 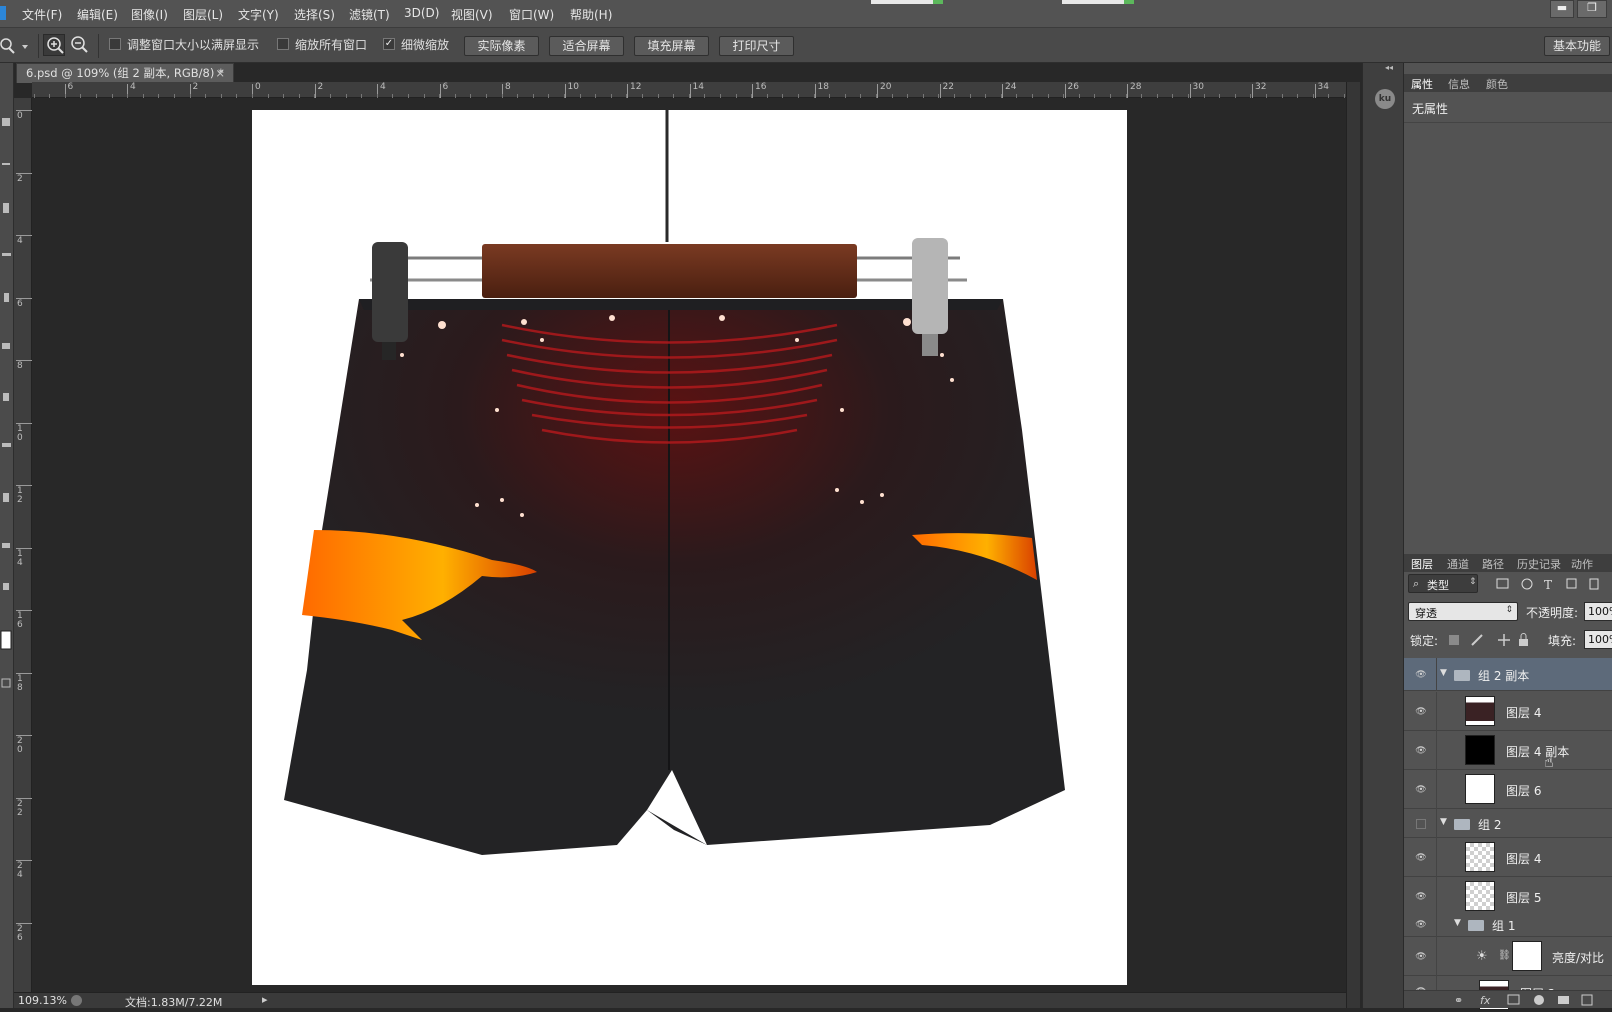 I want to click on ruler-label: 14, so click(x=698, y=87).